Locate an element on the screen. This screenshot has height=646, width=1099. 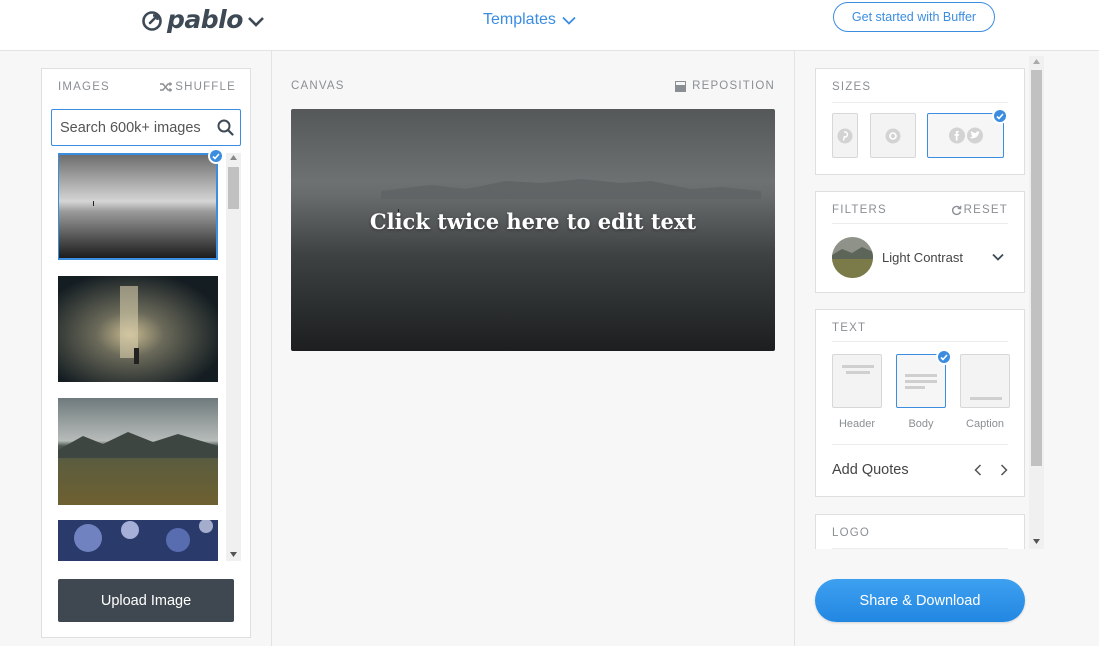
filters-panel: FILTERS RESET Light Contrast is located at coordinates (920, 242).